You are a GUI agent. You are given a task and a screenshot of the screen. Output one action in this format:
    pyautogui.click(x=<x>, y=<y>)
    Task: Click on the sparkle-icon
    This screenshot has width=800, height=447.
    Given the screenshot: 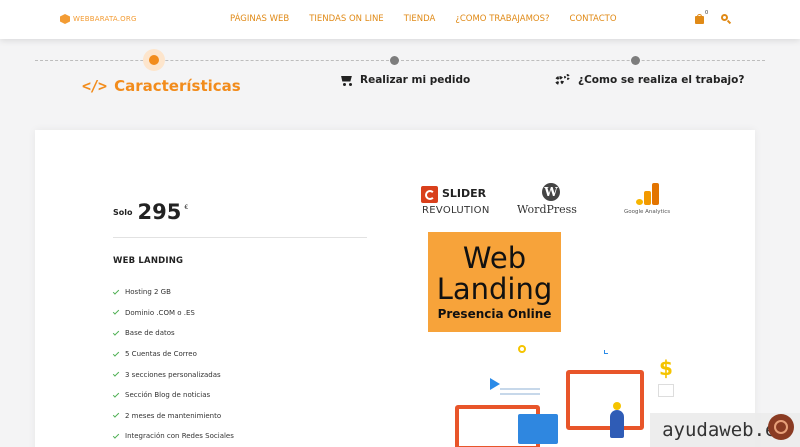 What is the action you would take?
    pyautogui.click(x=606, y=352)
    